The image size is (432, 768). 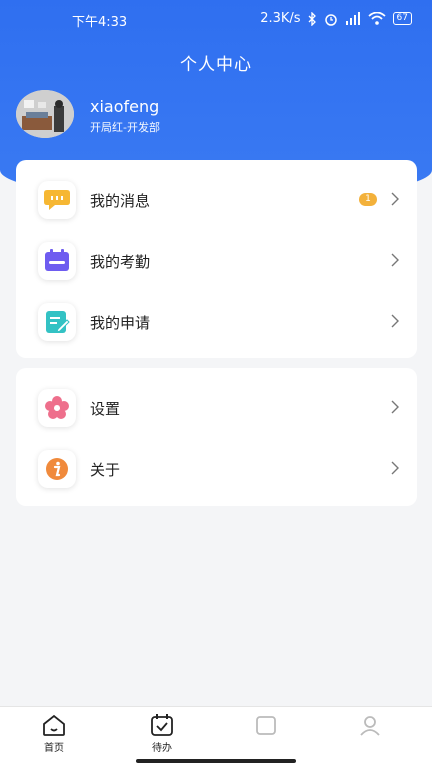 I want to click on alarm-icon, so click(x=330, y=19).